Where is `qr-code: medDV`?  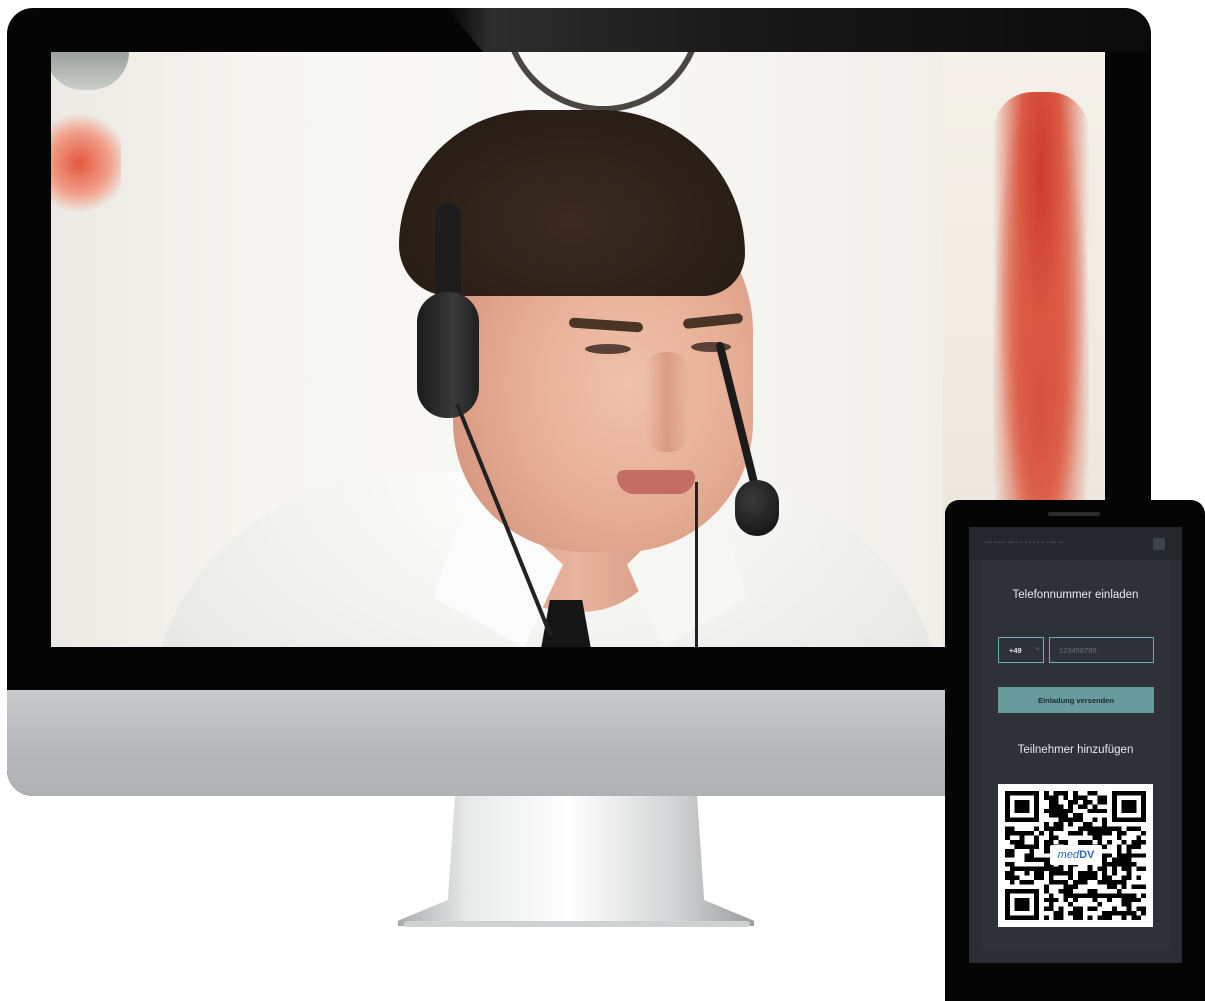 qr-code: medDV is located at coordinates (1075, 855).